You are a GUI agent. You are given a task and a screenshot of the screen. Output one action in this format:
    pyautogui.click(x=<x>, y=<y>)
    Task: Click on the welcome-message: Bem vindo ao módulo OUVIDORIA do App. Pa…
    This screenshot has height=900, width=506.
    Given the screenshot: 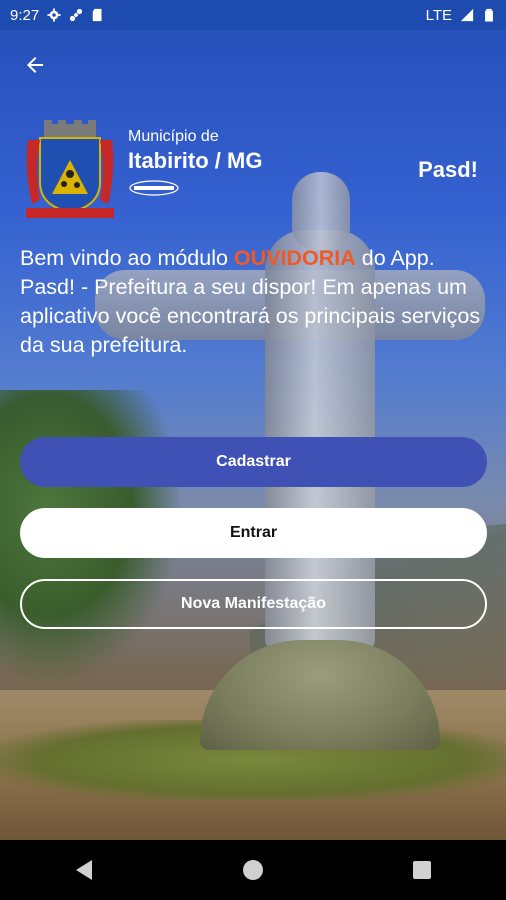 What is the action you would take?
    pyautogui.click(x=255, y=302)
    